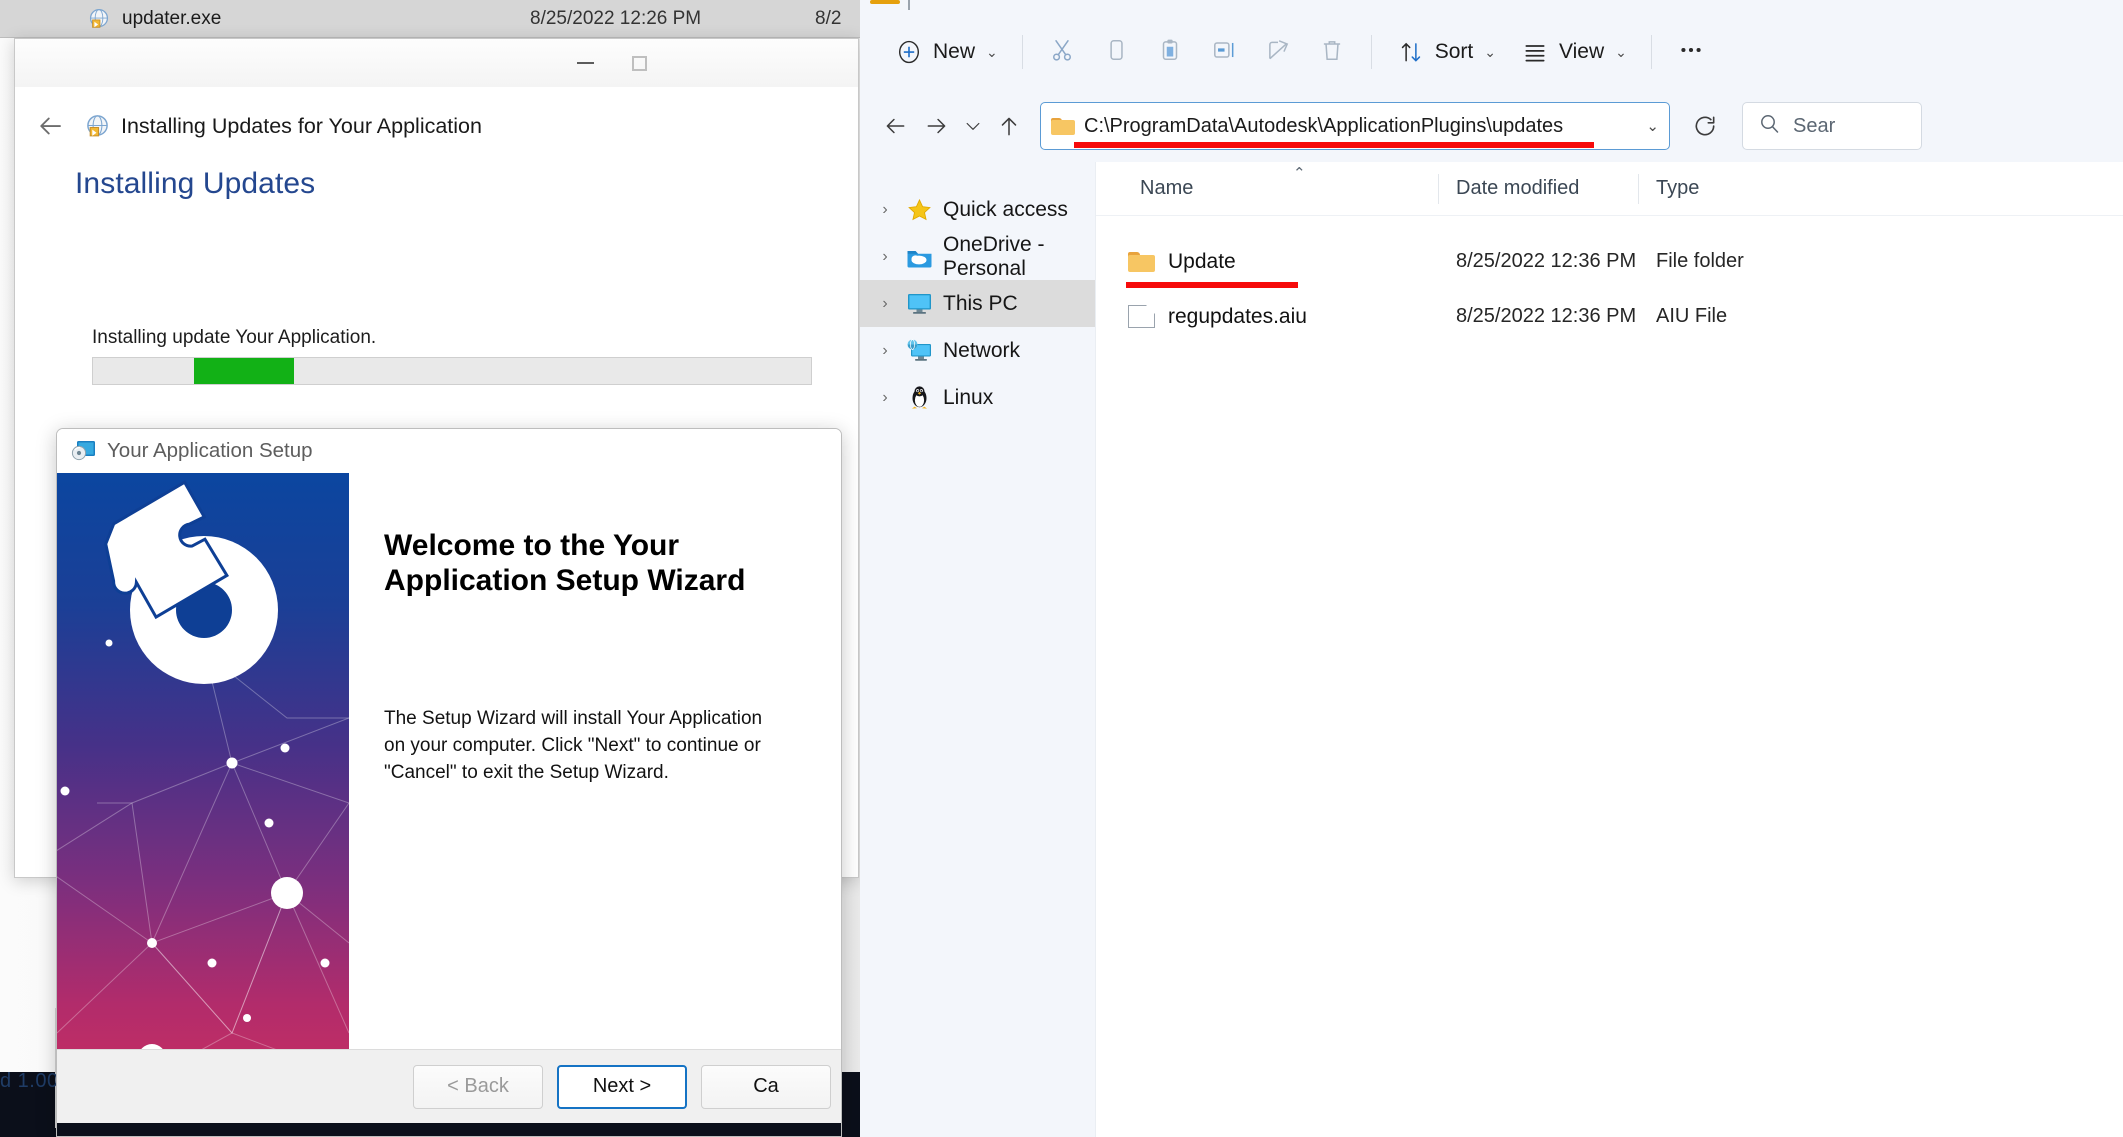 The image size is (2123, 1137). Describe the element at coordinates (885, 2) in the screenshot. I see `tab-accent-bar` at that location.